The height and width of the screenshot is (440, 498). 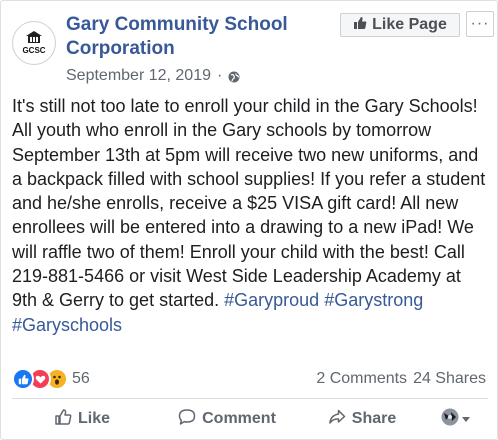 I want to click on comment-bubble-icon, so click(x=187, y=419).